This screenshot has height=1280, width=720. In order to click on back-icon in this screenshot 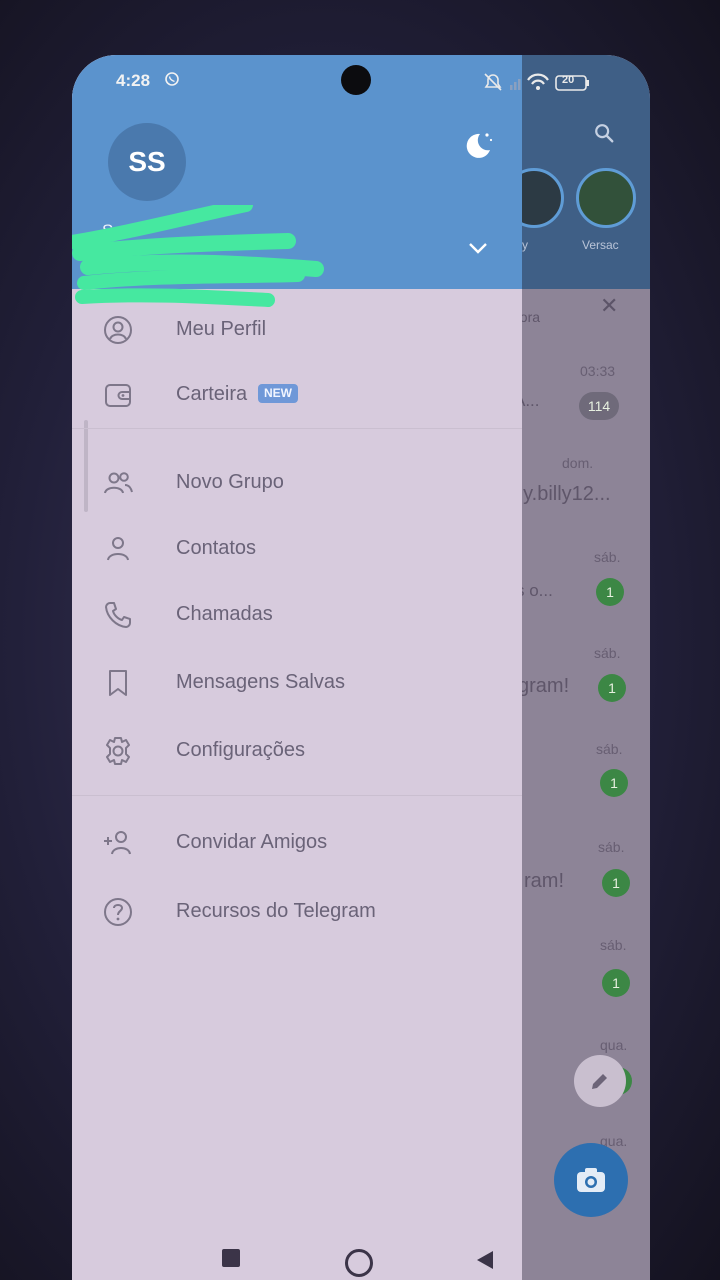, I will do `click(485, 1260)`.